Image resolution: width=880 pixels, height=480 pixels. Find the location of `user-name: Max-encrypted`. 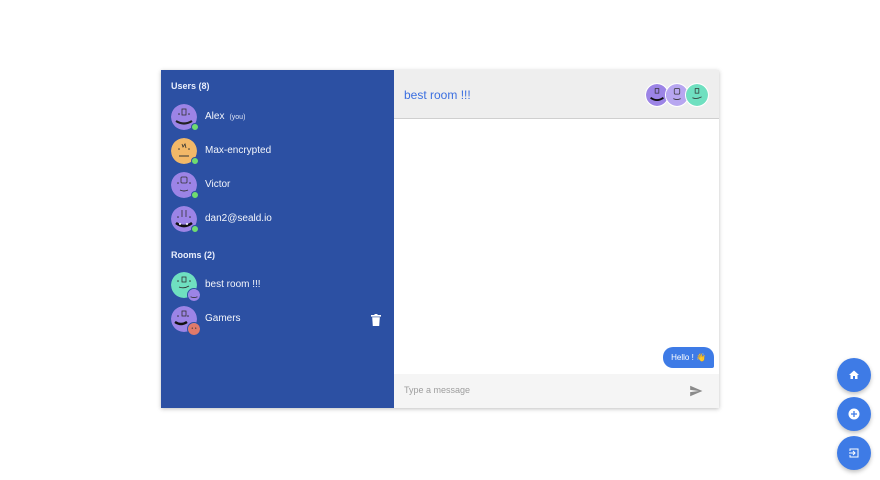

user-name: Max-encrypted is located at coordinates (238, 150).